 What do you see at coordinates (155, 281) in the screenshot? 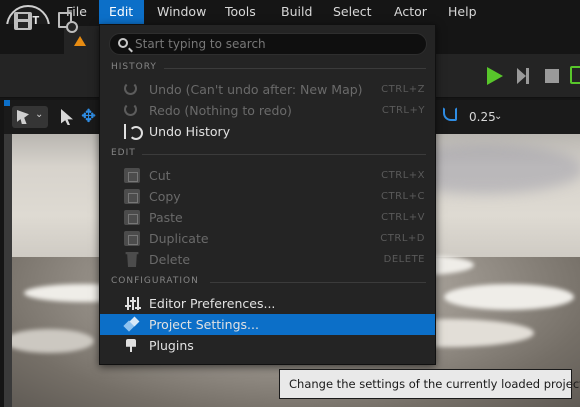
I see `section-configuration-title: CONFIGURATION` at bounding box center [155, 281].